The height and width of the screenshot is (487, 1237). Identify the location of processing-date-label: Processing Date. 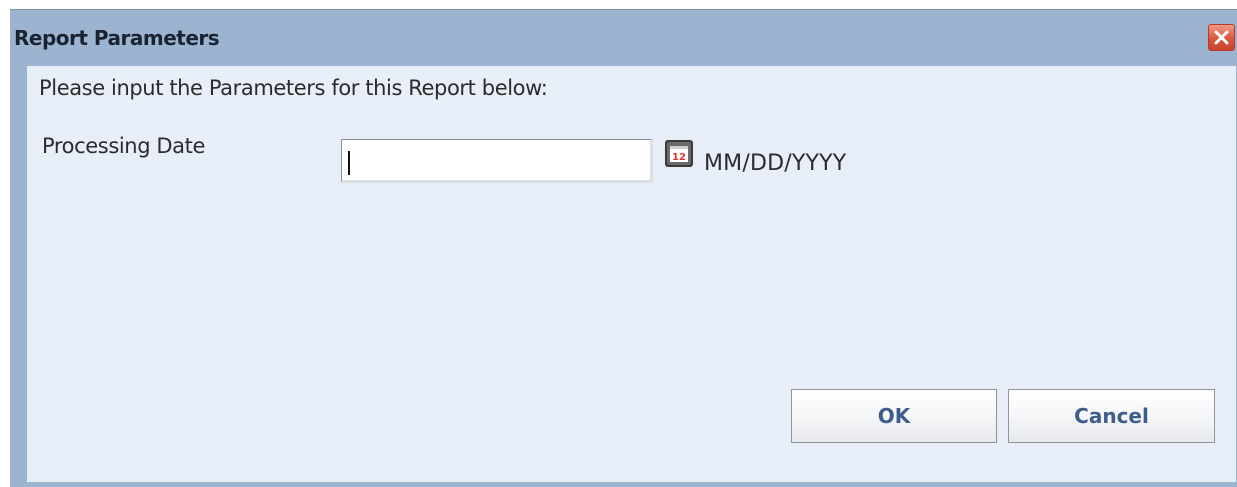
(124, 146).